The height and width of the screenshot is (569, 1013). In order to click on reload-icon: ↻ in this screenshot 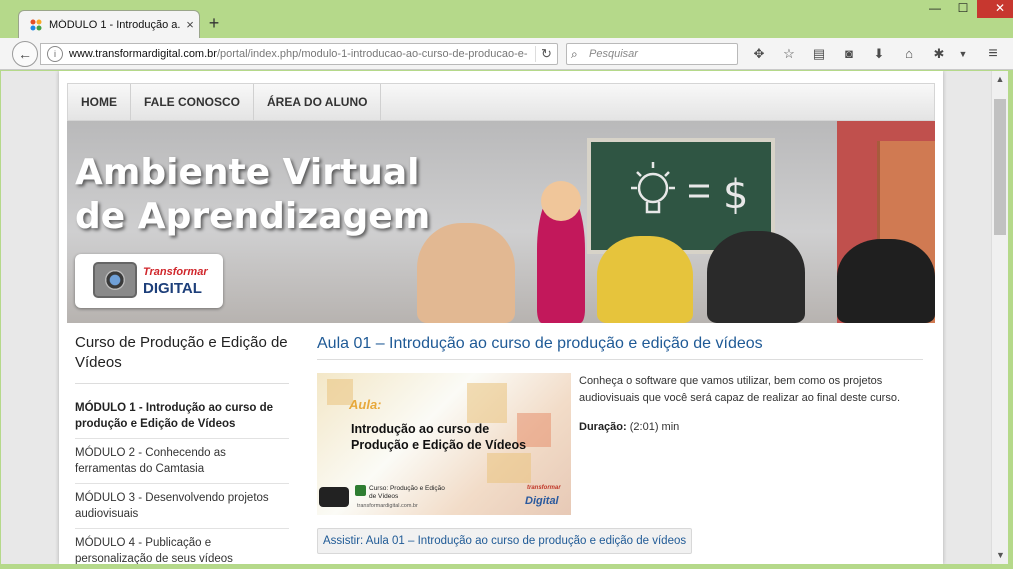, I will do `click(546, 54)`.